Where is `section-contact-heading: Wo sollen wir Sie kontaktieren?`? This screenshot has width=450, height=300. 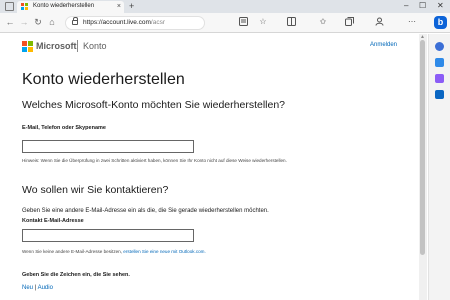
section-contact-heading: Wo sollen wir Sie kontaktieren? is located at coordinates (95, 190).